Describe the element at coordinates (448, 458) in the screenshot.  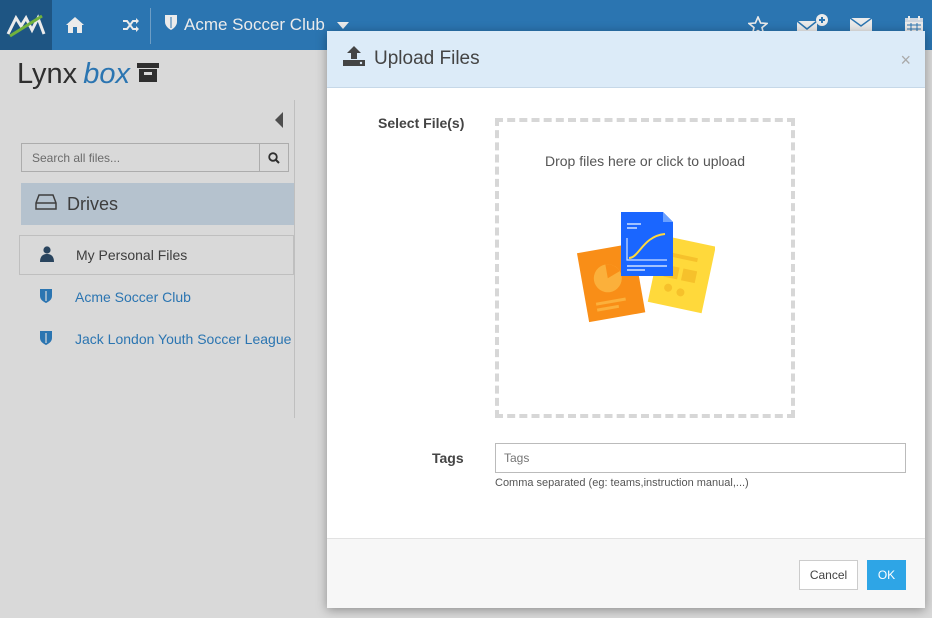
I see `tags-label: Tags` at that location.